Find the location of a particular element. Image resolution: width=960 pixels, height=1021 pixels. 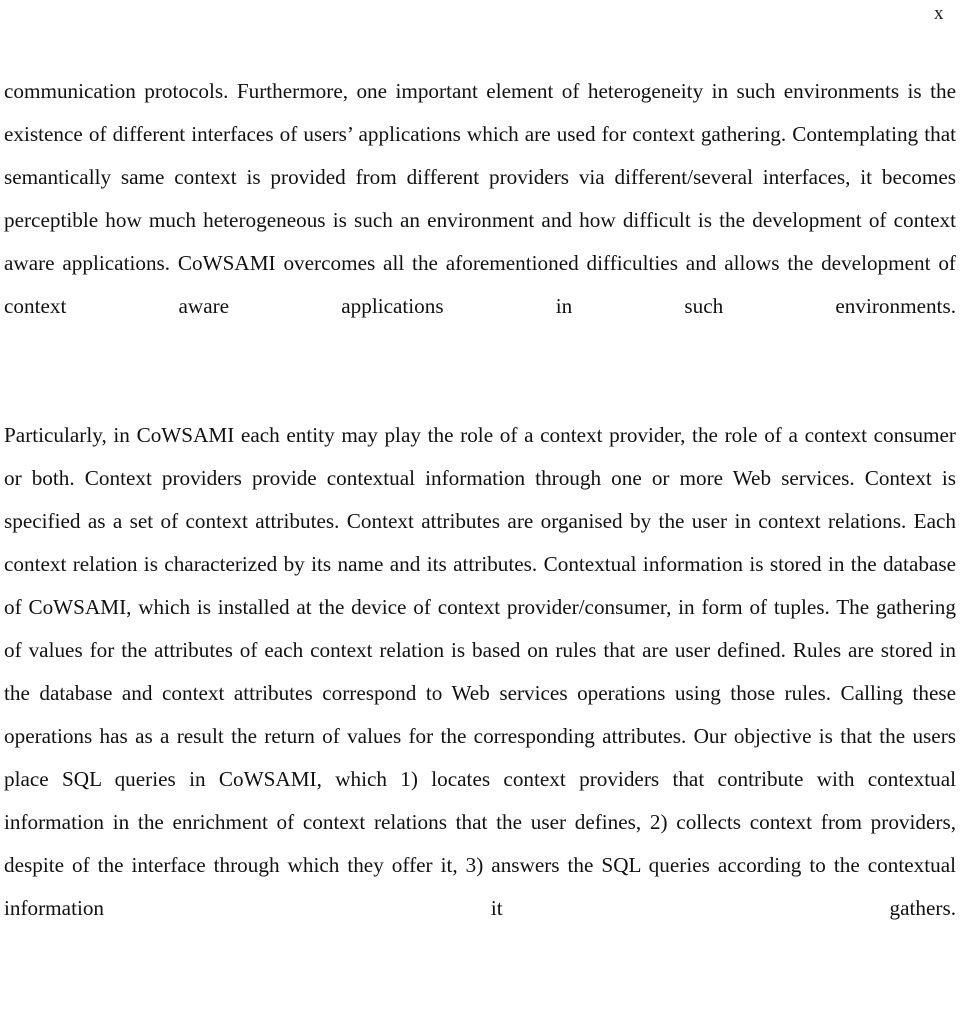

page-number: x is located at coordinates (939, 13).